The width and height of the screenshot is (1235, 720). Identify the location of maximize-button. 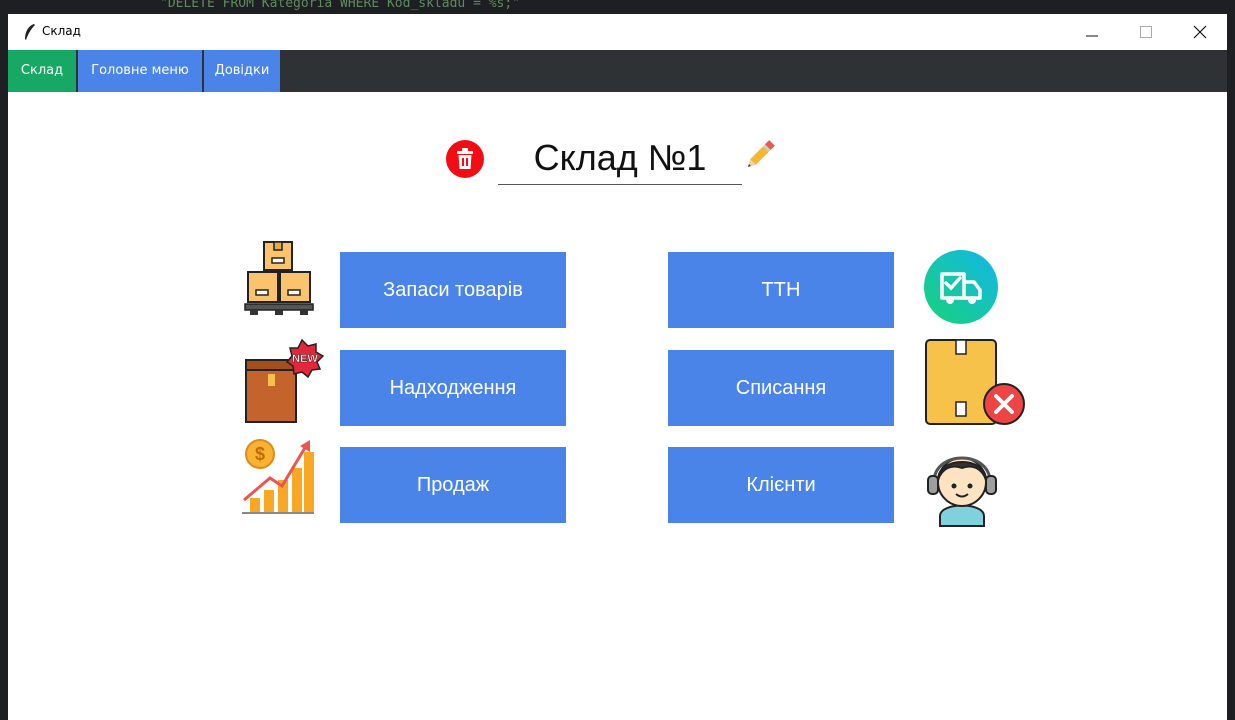
(1146, 32).